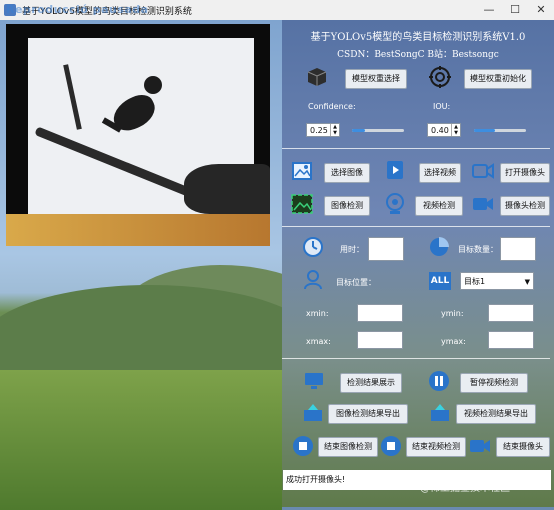  Describe the element at coordinates (391, 446) in the screenshot. I see `stop-video-icon` at that location.